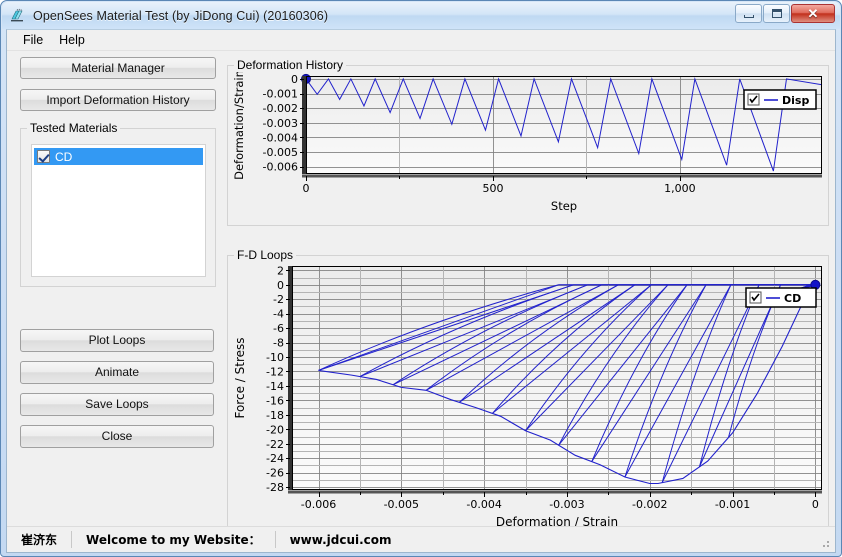 Image resolution: width=842 pixels, height=557 pixels. Describe the element at coordinates (173, 539) in the screenshot. I see `status-welcome: Welcome to my Website：` at that location.